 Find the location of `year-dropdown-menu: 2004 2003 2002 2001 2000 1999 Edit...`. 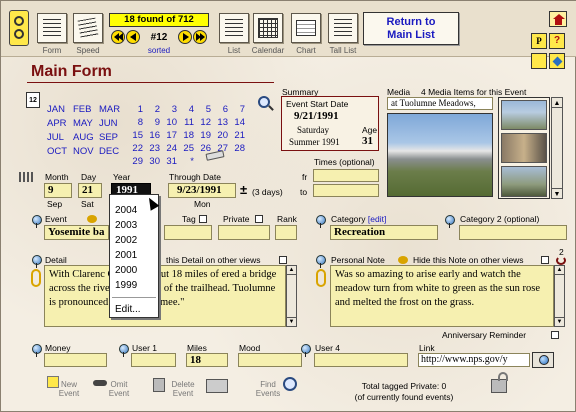

year-dropdown-menu: 2004 2003 2002 2001 2000 1999 Edit... is located at coordinates (134, 256).